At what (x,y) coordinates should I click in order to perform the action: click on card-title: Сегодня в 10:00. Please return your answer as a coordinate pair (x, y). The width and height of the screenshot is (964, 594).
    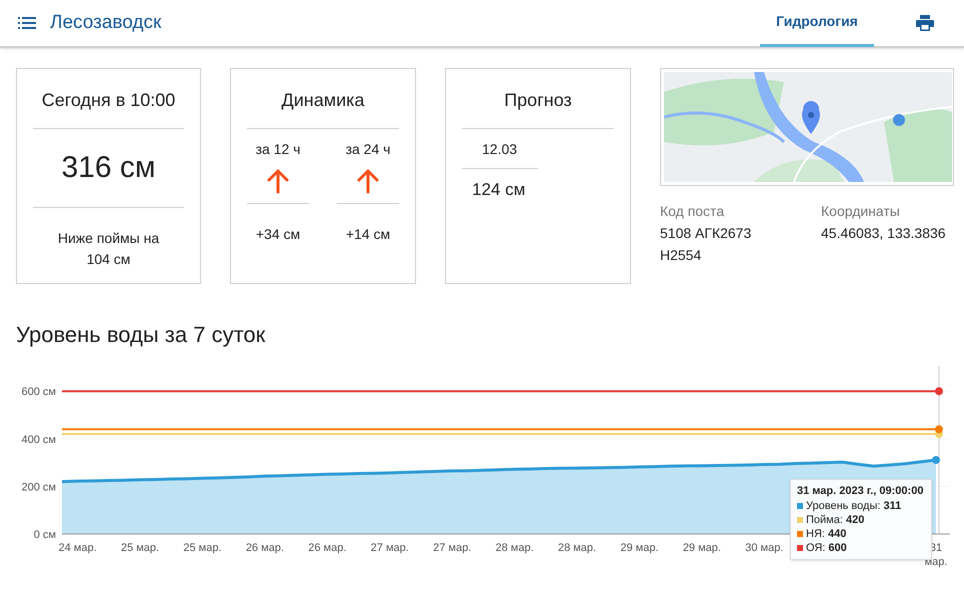
    Looking at the image, I should click on (109, 100).